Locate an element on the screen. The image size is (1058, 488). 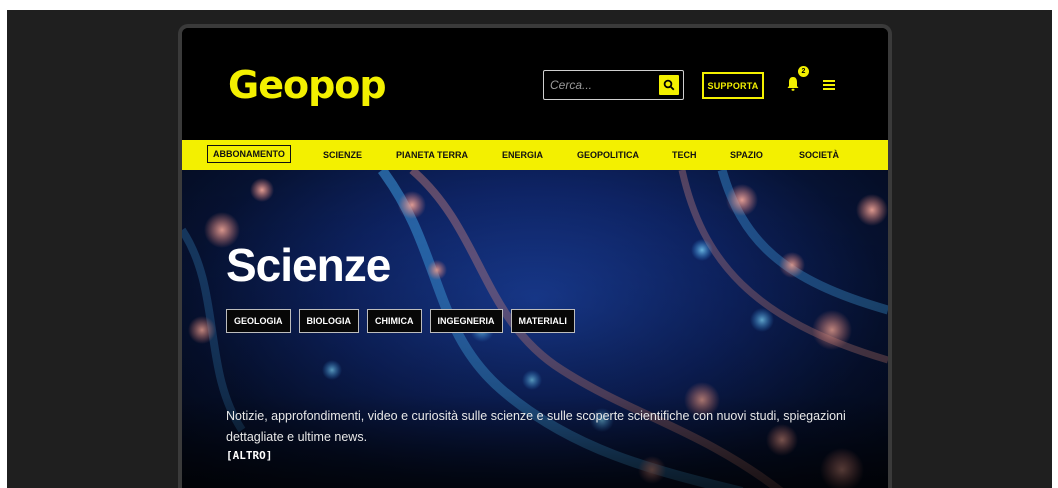
search-icon is located at coordinates (669, 85).